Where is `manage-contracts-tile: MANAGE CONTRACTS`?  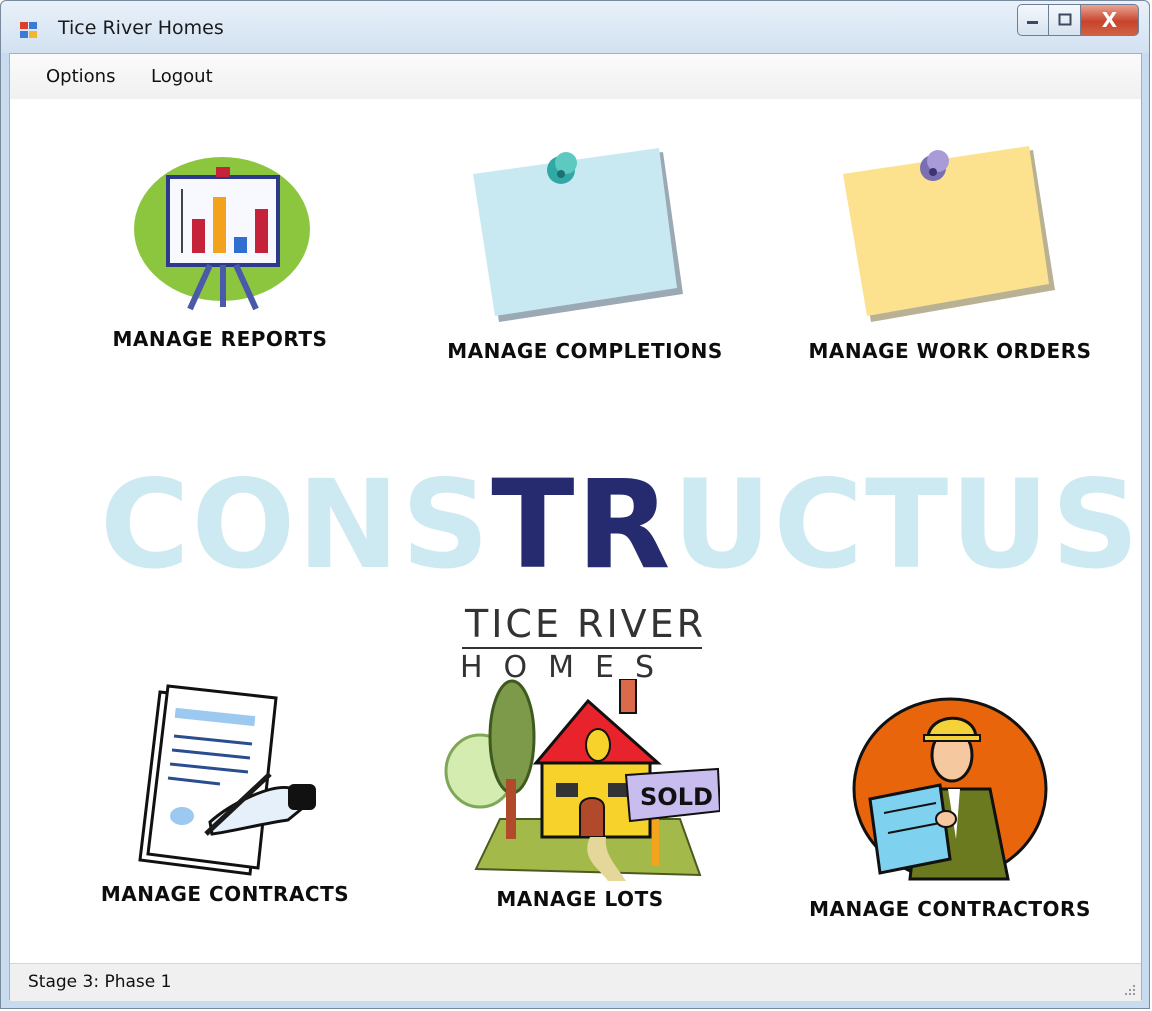 manage-contracts-tile: MANAGE CONTRACTS is located at coordinates (225, 799).